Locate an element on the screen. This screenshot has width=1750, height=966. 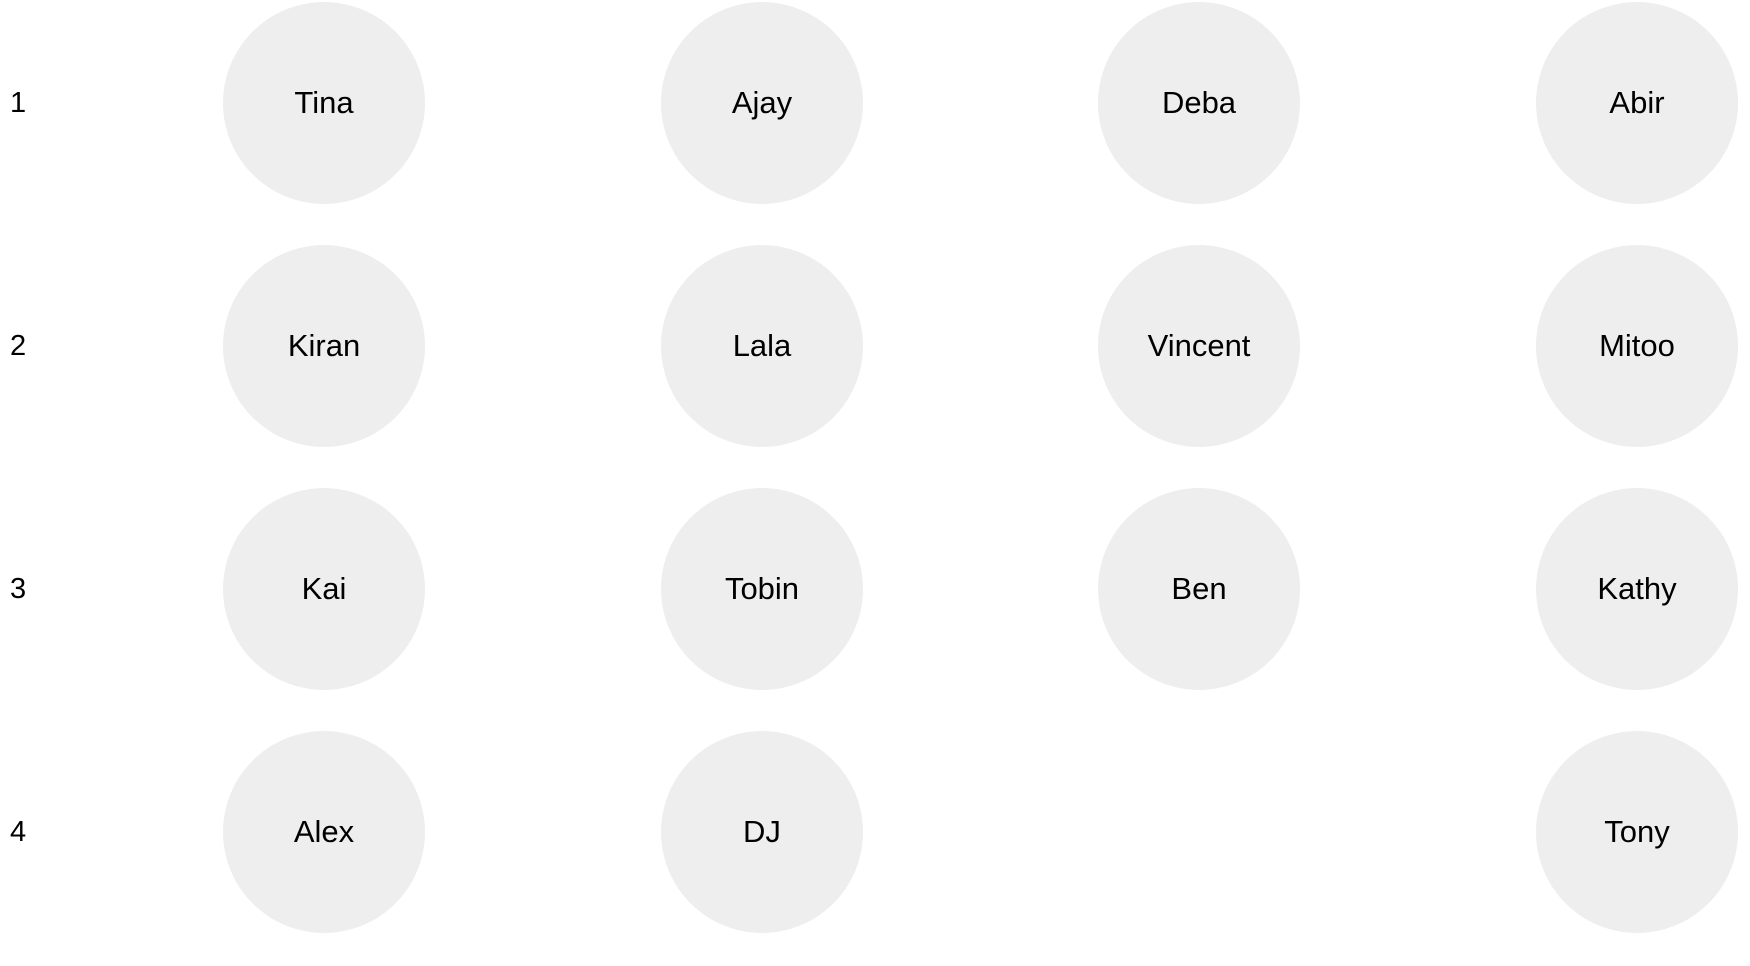
seat-kai: Kai is located at coordinates (324, 589).